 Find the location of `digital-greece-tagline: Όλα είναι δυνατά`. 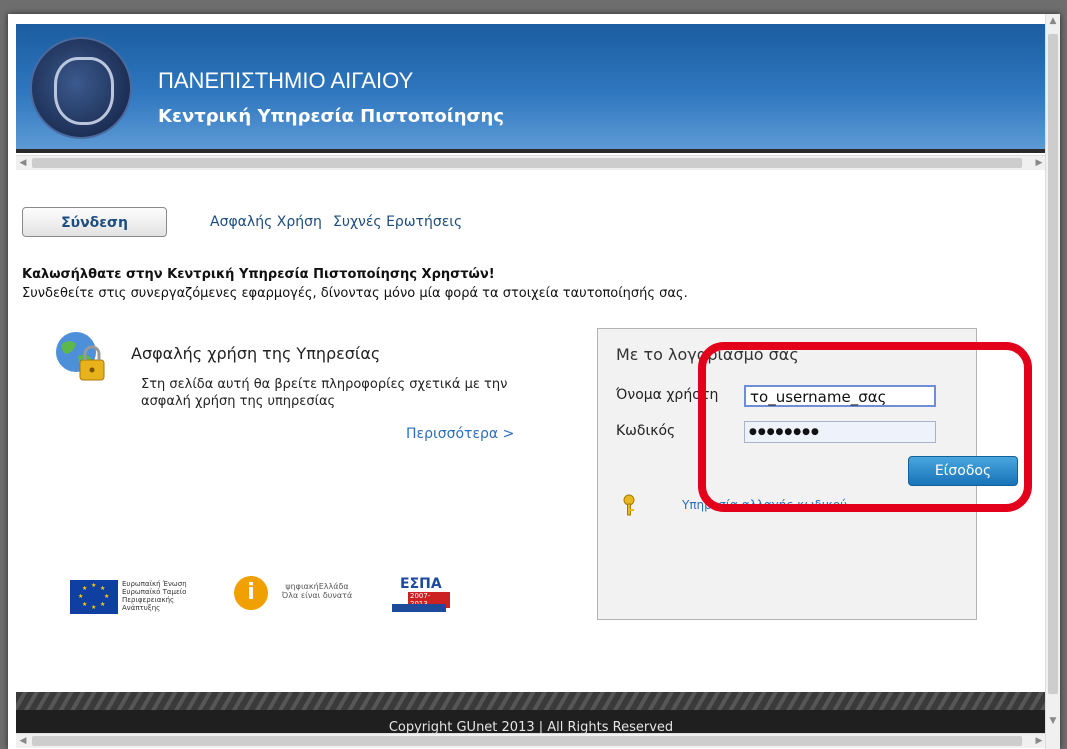

digital-greece-tagline: Όλα είναι δυνατά is located at coordinates (317, 595).